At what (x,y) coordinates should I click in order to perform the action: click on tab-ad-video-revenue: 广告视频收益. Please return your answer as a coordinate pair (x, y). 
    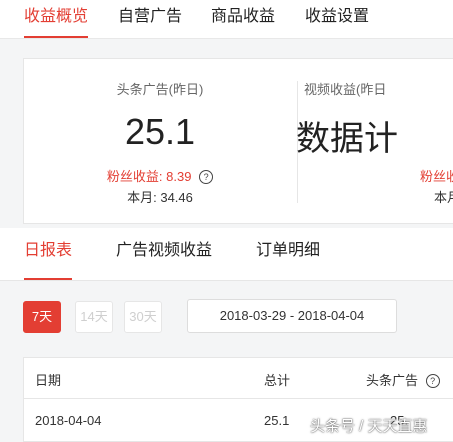
    Looking at the image, I should click on (164, 254).